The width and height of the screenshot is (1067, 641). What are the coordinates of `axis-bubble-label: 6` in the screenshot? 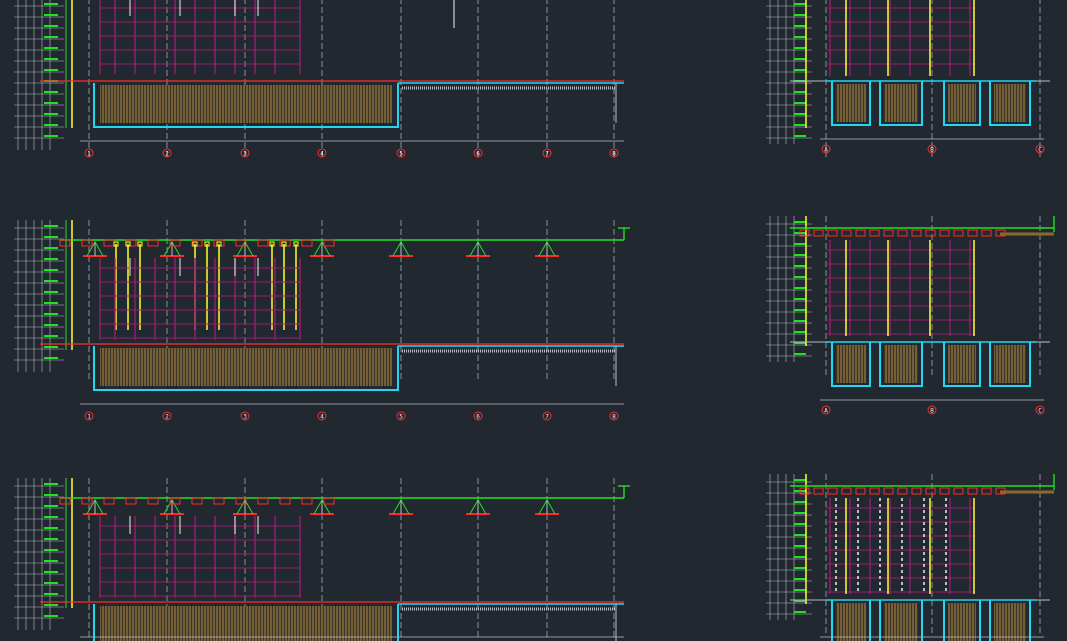 It's located at (478, 154).